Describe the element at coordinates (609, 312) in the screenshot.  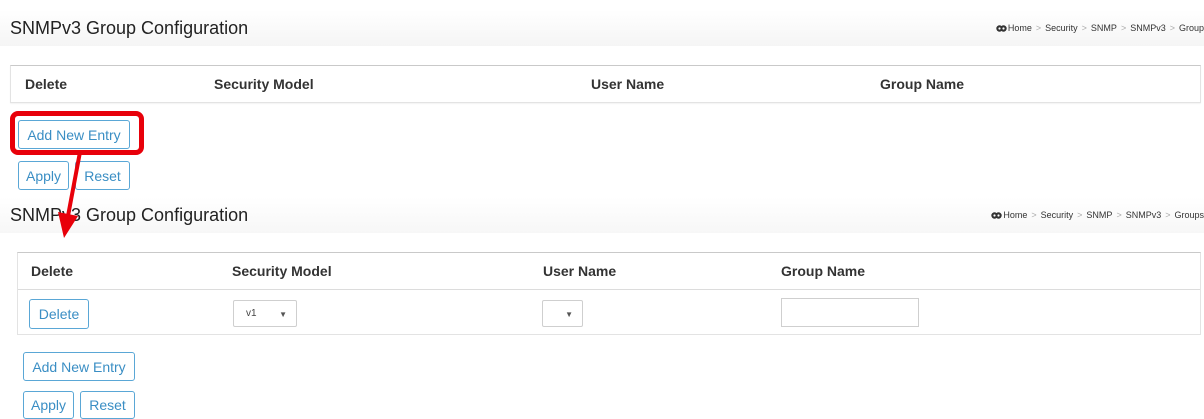
I see `table-row: Delete v1 ▼ ▼` at that location.